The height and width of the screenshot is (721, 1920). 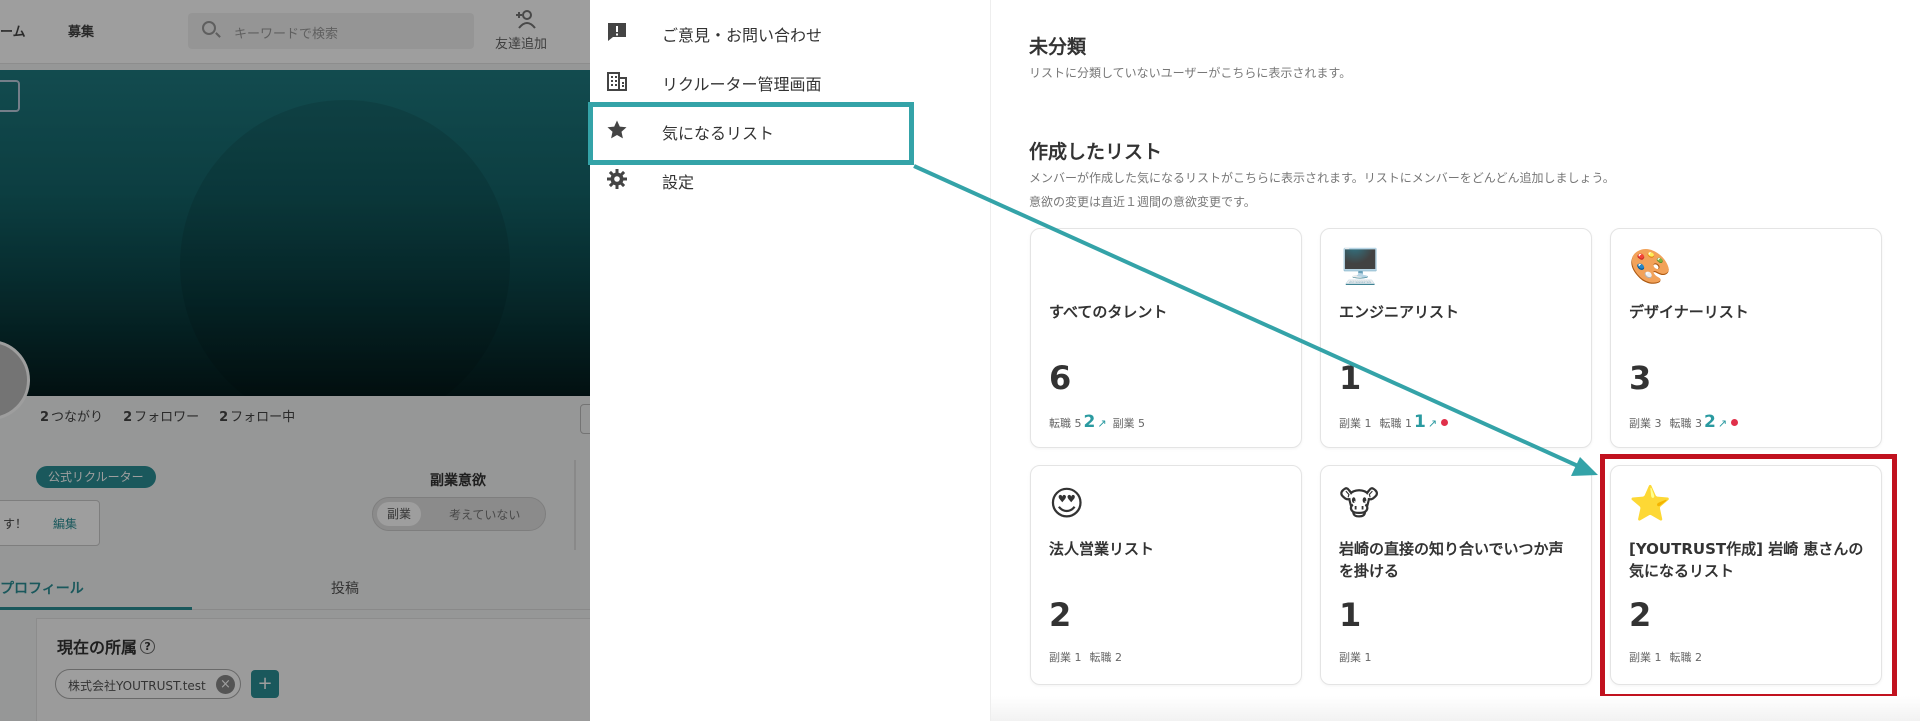 I want to click on list-card-name: デザイナーリスト, so click(x=1689, y=312).